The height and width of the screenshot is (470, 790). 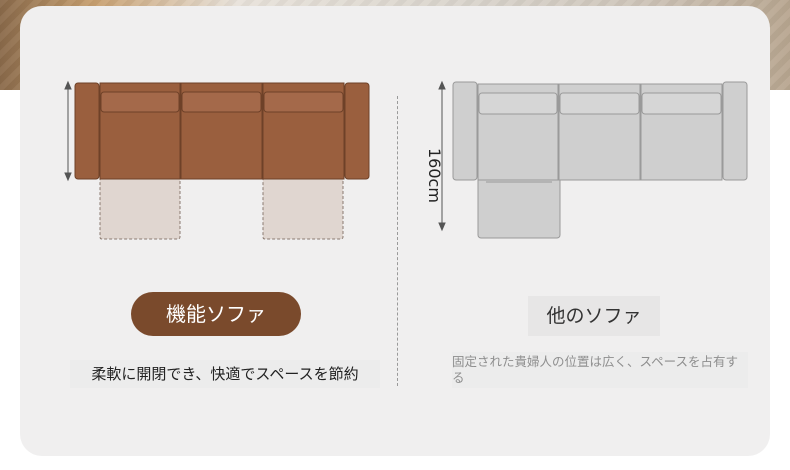 What do you see at coordinates (594, 316) in the screenshot?
I see `other-sofa-label: 他のソファ` at bounding box center [594, 316].